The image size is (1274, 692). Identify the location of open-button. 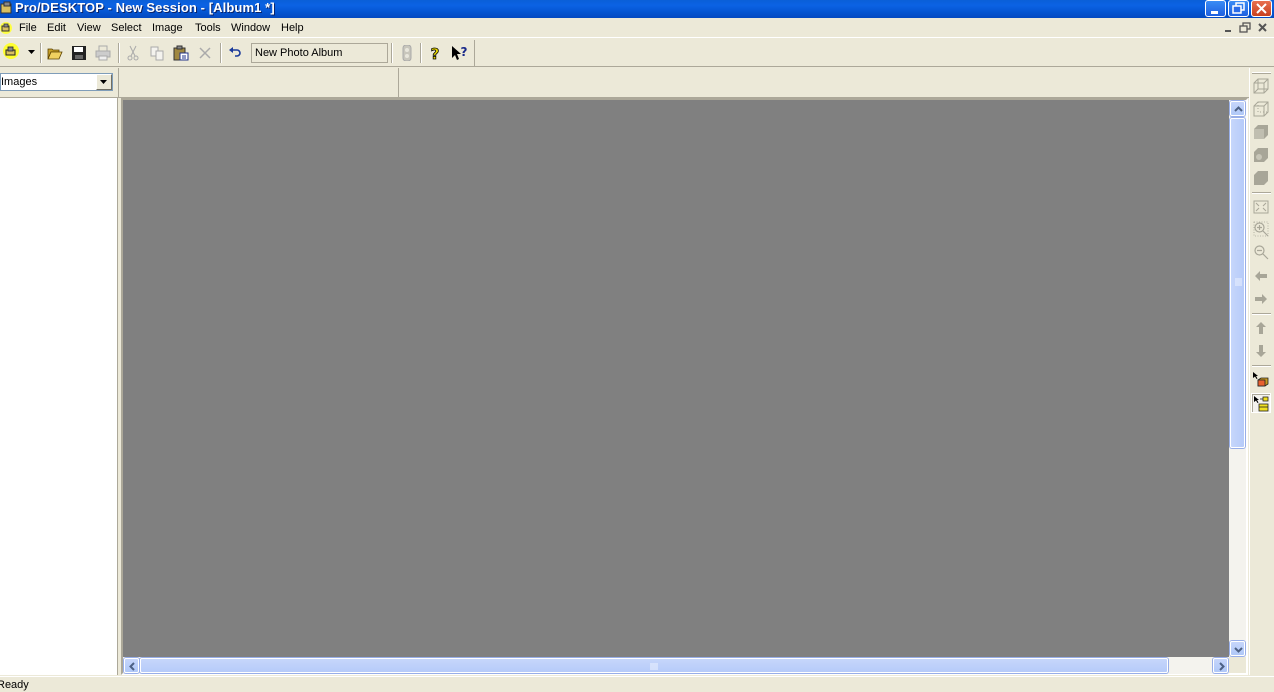
(55, 53).